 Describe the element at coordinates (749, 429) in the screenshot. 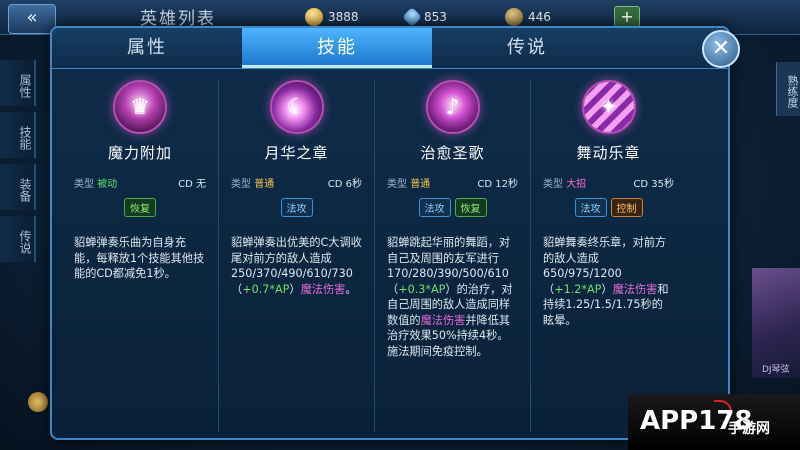

I see `watermark-subtitle: 手游网` at that location.